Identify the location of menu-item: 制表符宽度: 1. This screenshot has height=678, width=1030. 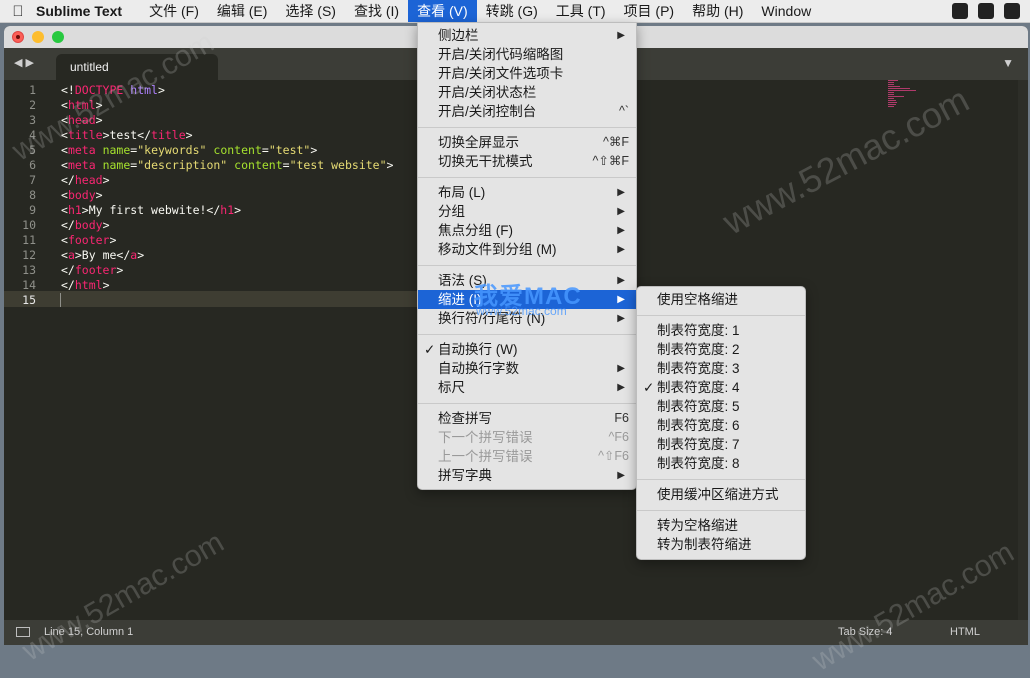
(721, 330).